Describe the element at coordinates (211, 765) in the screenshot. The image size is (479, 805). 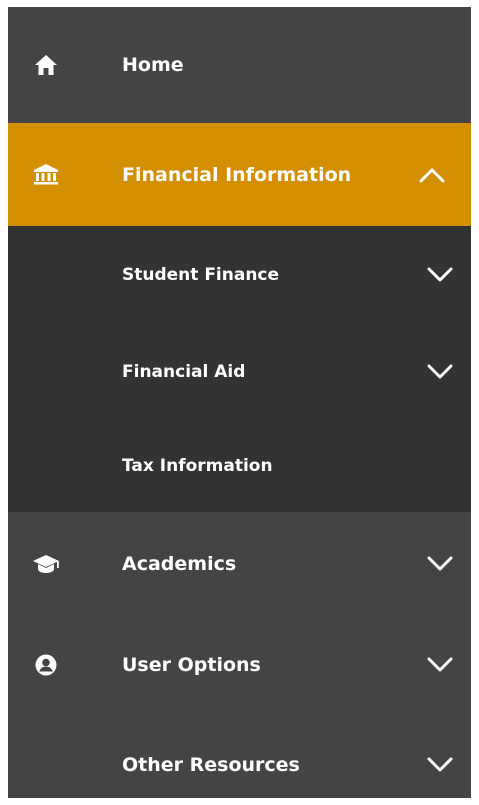
I see `sidebar-item-label: Other Resources` at that location.